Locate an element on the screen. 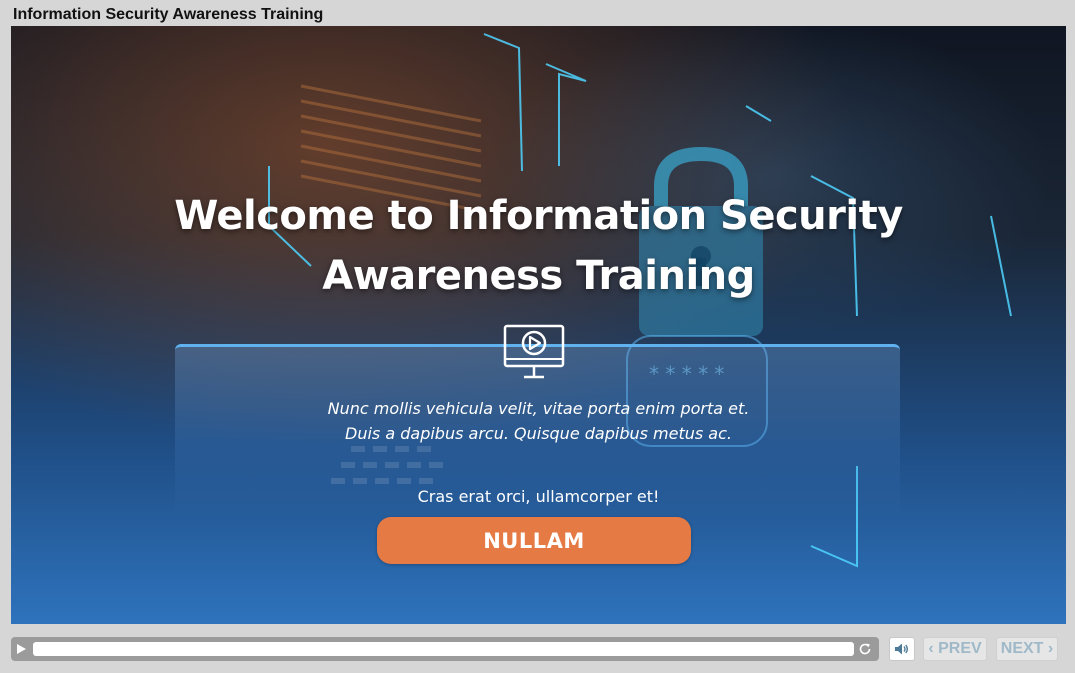 The width and height of the screenshot is (1075, 673). speaker-icon is located at coordinates (901, 649).